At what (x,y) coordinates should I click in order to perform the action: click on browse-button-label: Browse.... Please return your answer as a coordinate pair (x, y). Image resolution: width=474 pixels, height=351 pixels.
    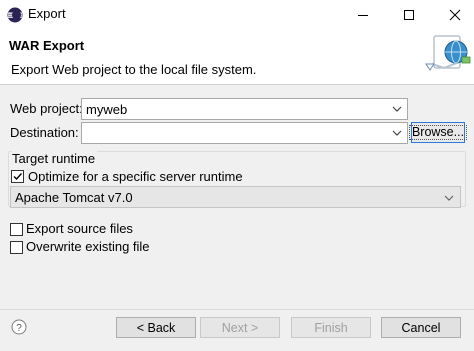
    Looking at the image, I should click on (438, 132).